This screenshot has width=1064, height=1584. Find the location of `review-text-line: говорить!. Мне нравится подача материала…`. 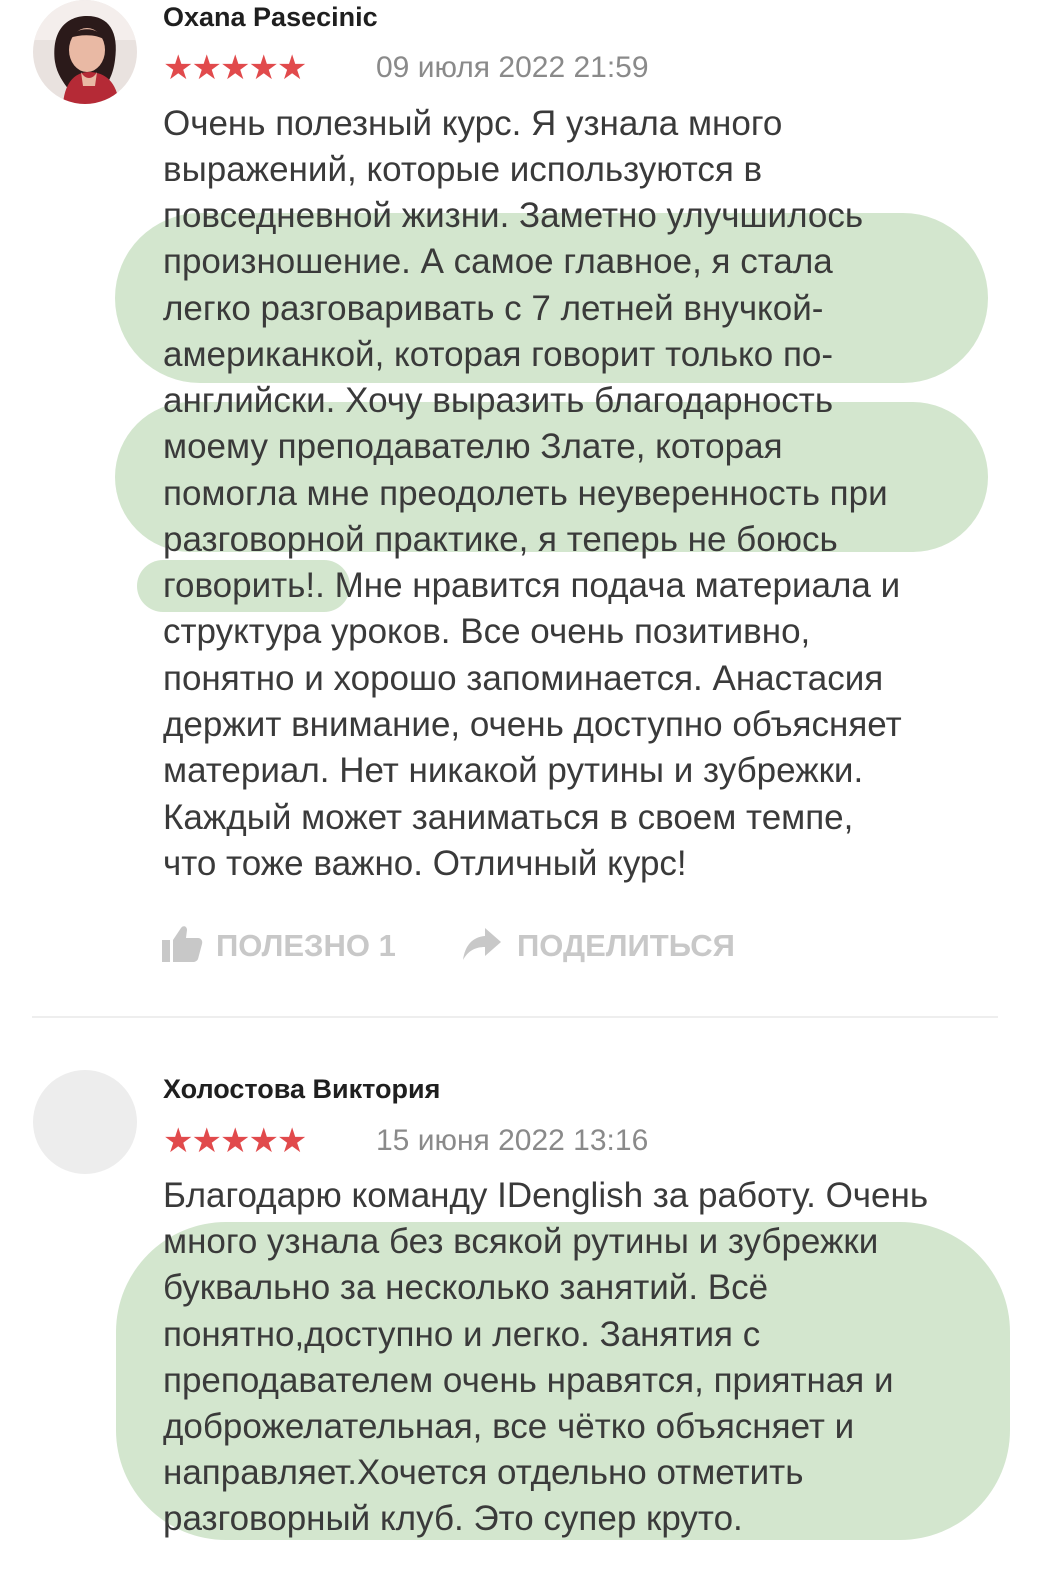

review-text-line: говорить!. Мне нравится подача материала… is located at coordinates (532, 585).